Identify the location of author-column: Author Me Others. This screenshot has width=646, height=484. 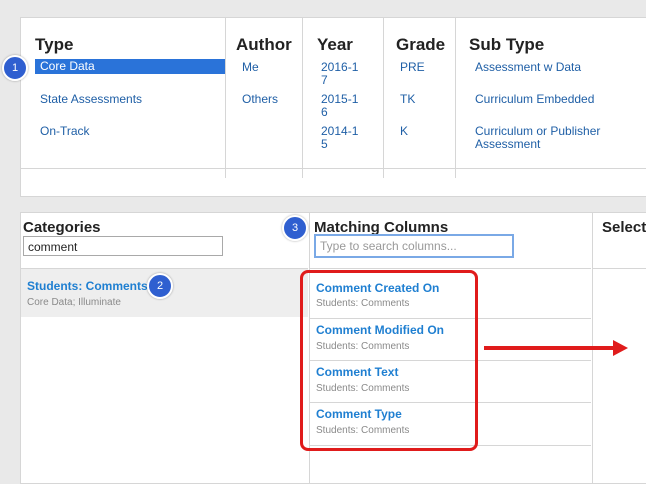
(263, 98).